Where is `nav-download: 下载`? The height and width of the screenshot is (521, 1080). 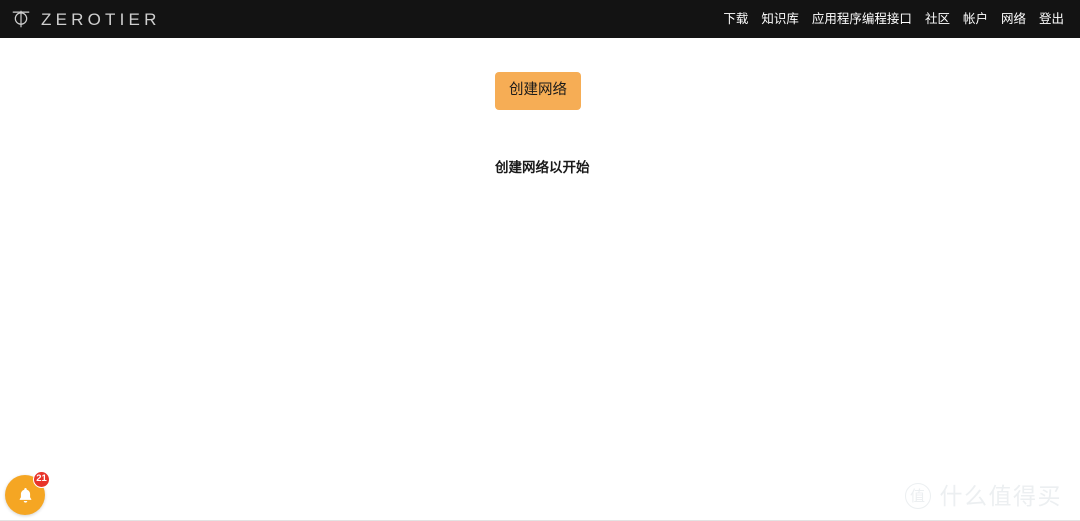 nav-download: 下载 is located at coordinates (735, 19).